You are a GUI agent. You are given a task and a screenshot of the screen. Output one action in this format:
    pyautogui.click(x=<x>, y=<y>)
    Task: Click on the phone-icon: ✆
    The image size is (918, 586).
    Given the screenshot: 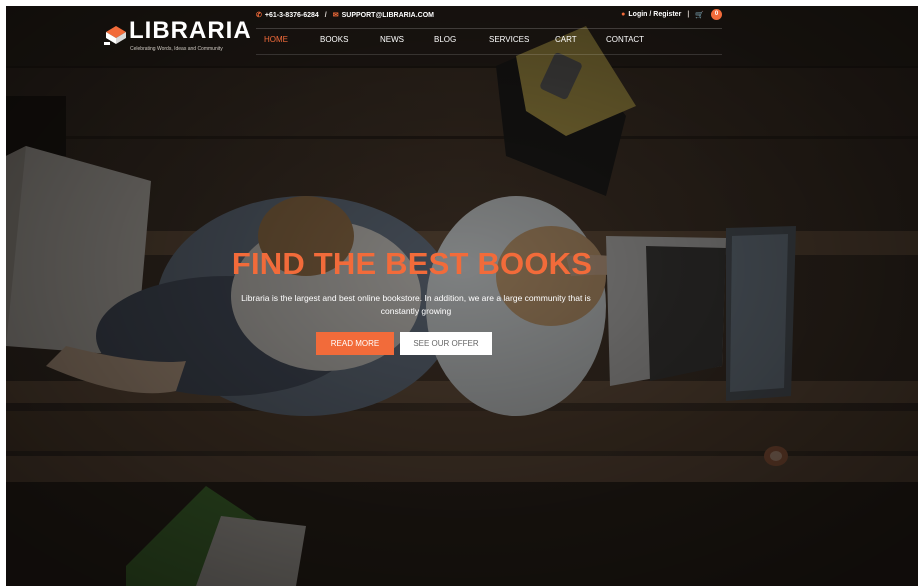 What is the action you would take?
    pyautogui.click(x=259, y=15)
    